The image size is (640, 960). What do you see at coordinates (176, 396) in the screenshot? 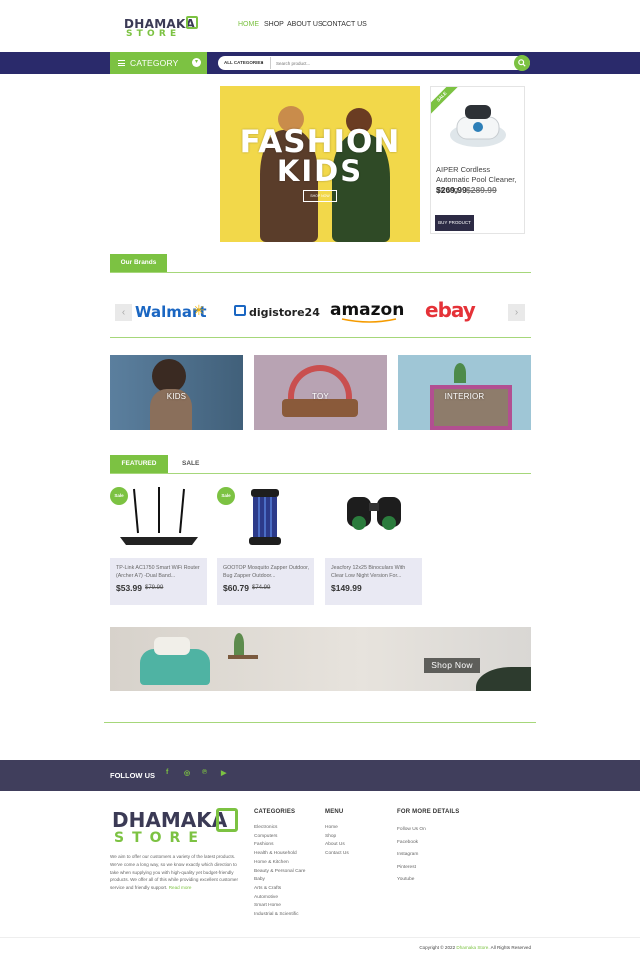
I see `category-label: KIDS` at bounding box center [176, 396].